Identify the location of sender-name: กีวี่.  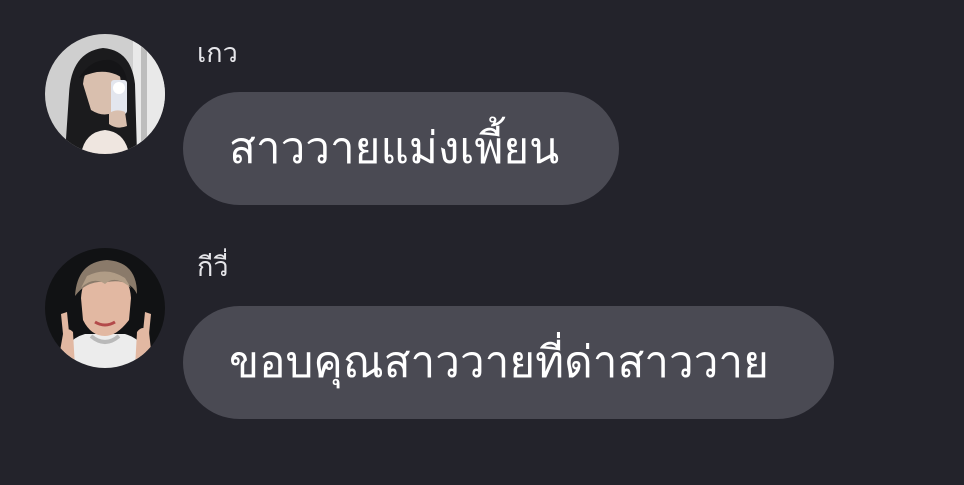
(213, 267).